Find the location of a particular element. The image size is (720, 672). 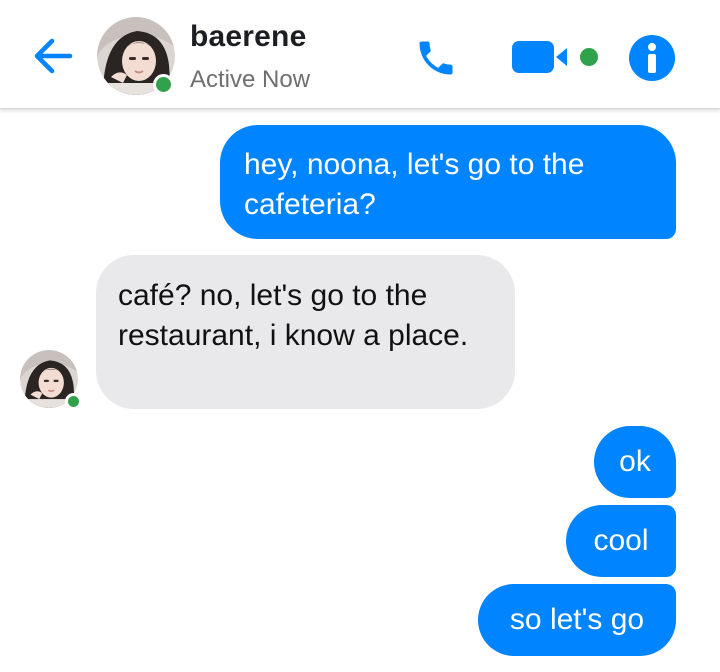

message-bubble-outgoing: cool is located at coordinates (621, 541).